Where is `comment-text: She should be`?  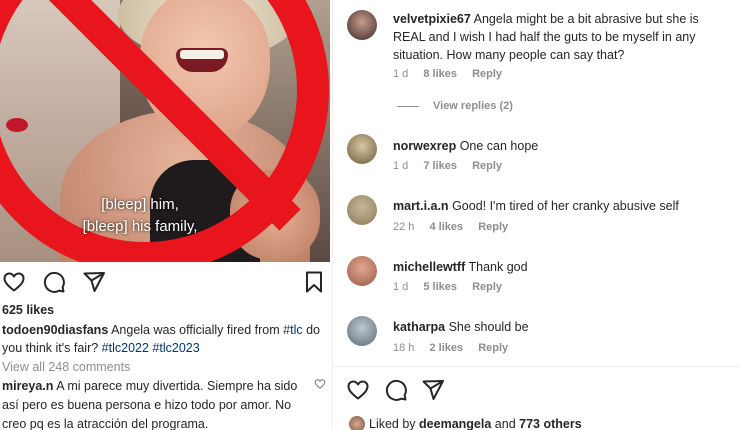 comment-text: She should be is located at coordinates (488, 327).